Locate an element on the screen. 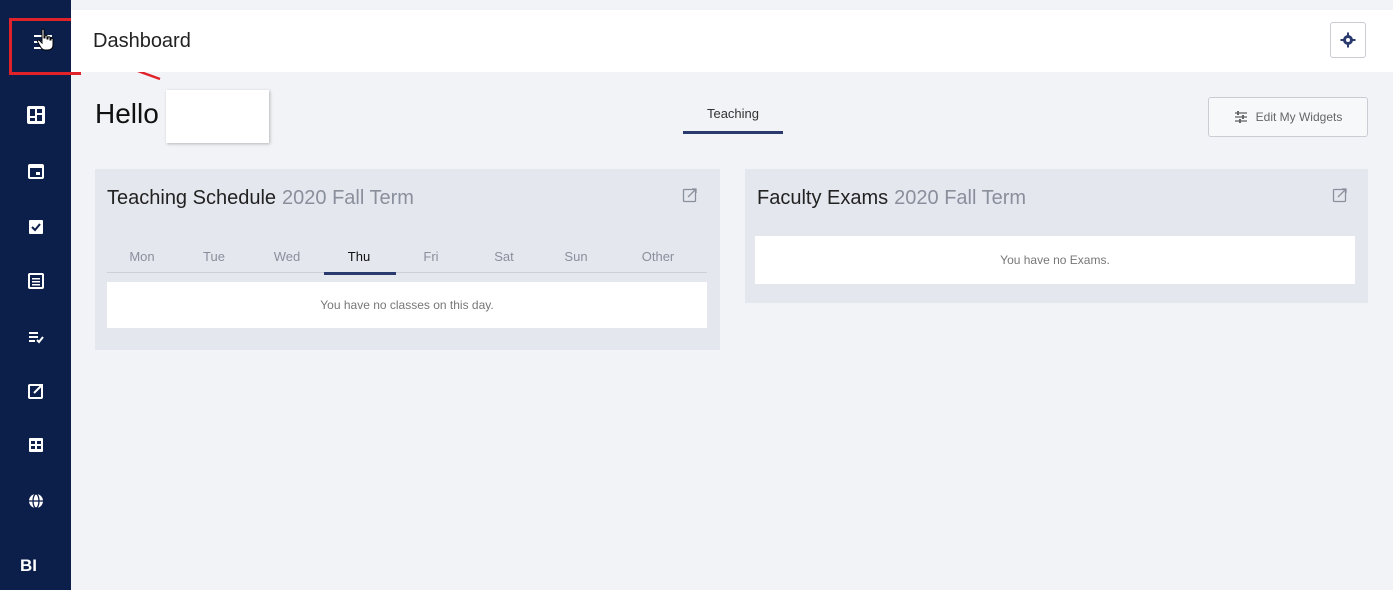 The image size is (1393, 590). external-link-icon is located at coordinates (36, 391).